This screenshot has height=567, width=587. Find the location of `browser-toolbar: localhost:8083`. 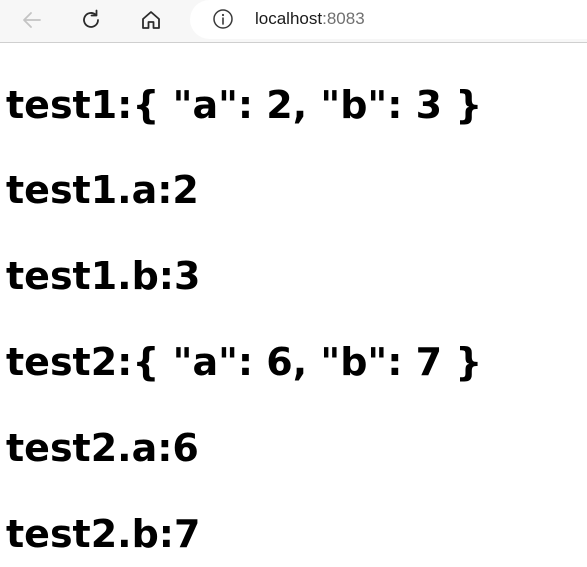

browser-toolbar: localhost:8083 is located at coordinates (293, 21).